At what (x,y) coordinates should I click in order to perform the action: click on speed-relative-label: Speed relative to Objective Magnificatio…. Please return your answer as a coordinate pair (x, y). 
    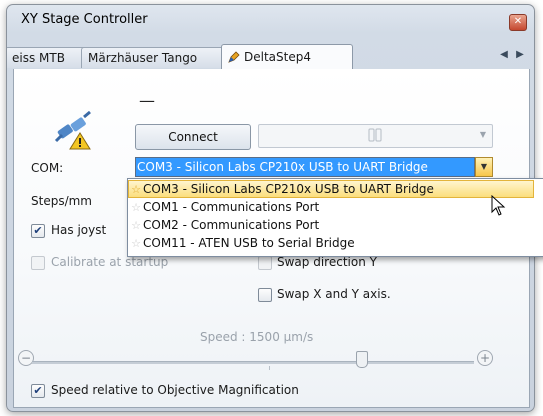
    Looking at the image, I should click on (175, 390).